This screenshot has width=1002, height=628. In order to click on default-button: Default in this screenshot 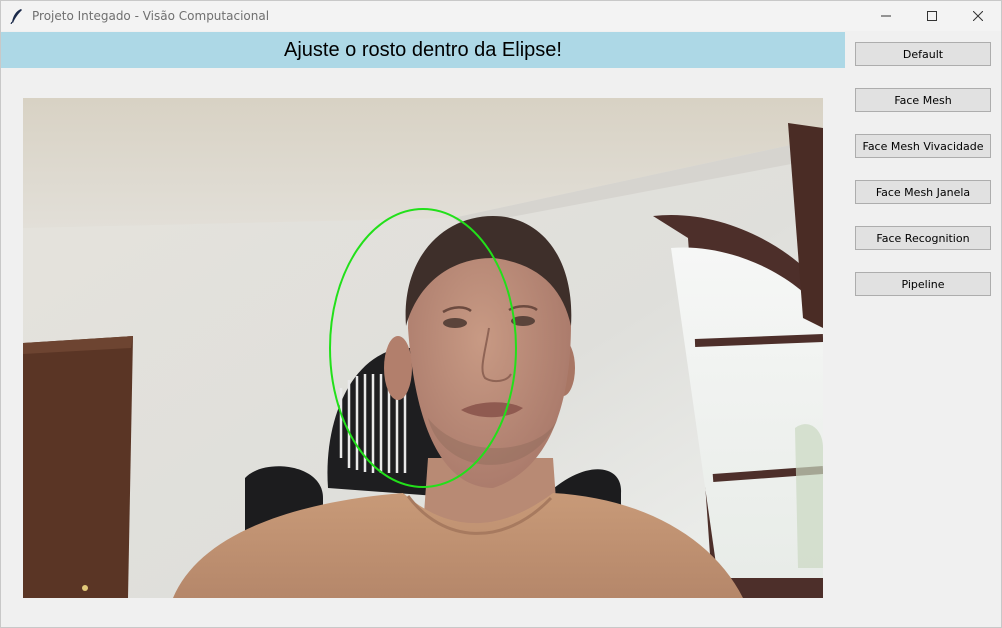, I will do `click(923, 54)`.